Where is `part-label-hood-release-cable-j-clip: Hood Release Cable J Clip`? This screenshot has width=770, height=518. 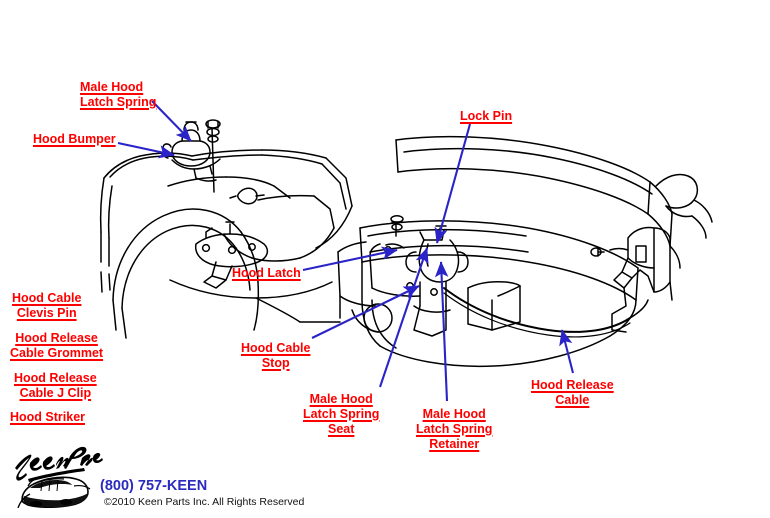 part-label-hood-release-cable-j-clip: Hood Release Cable J Clip is located at coordinates (55, 386).